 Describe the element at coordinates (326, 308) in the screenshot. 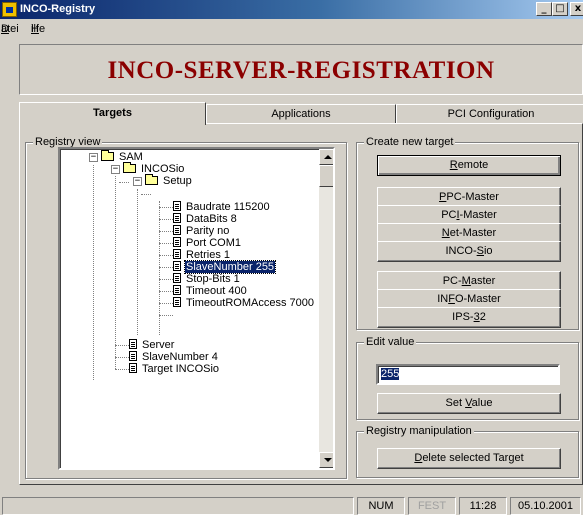

I see `tree-scrollbar` at that location.